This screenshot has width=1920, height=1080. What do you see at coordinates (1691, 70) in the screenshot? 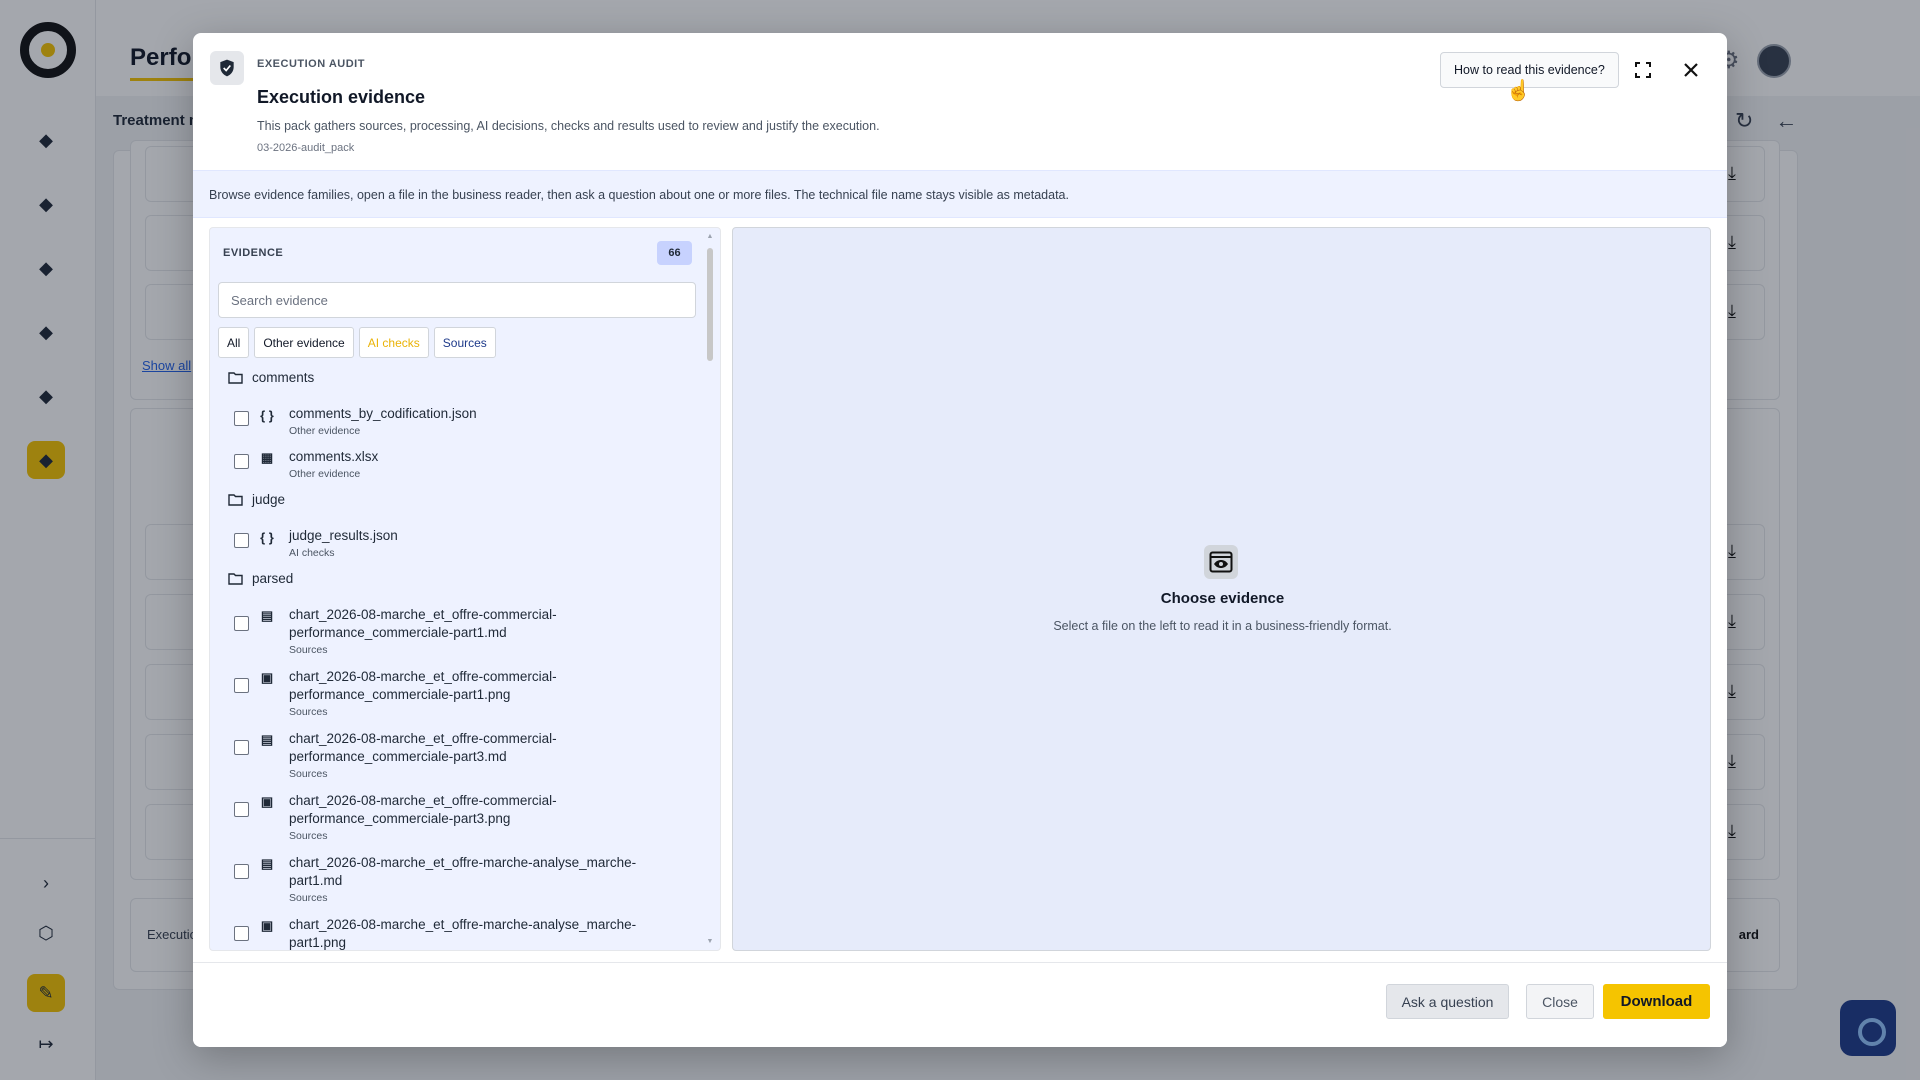
I see `close-icon` at bounding box center [1691, 70].